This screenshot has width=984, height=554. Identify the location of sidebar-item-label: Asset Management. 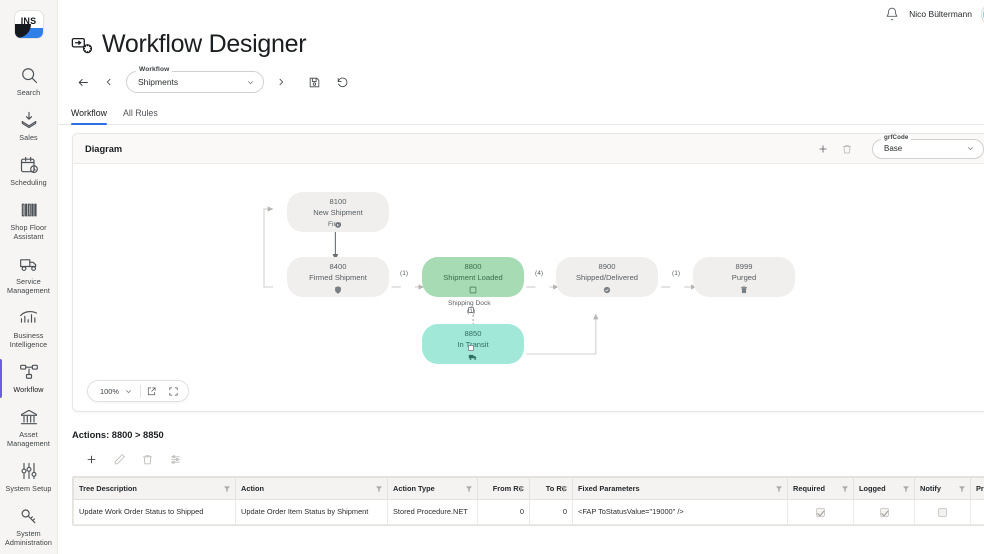
(28, 439).